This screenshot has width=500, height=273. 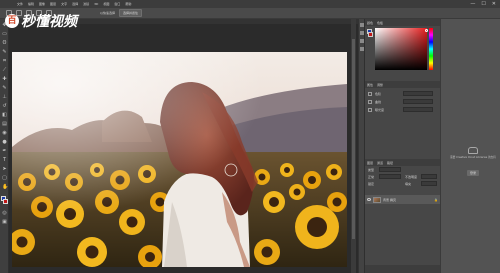 What do you see at coordinates (403, 22) in the screenshot?
I see `color-panel-tabs: 颜色 色板` at bounding box center [403, 22].